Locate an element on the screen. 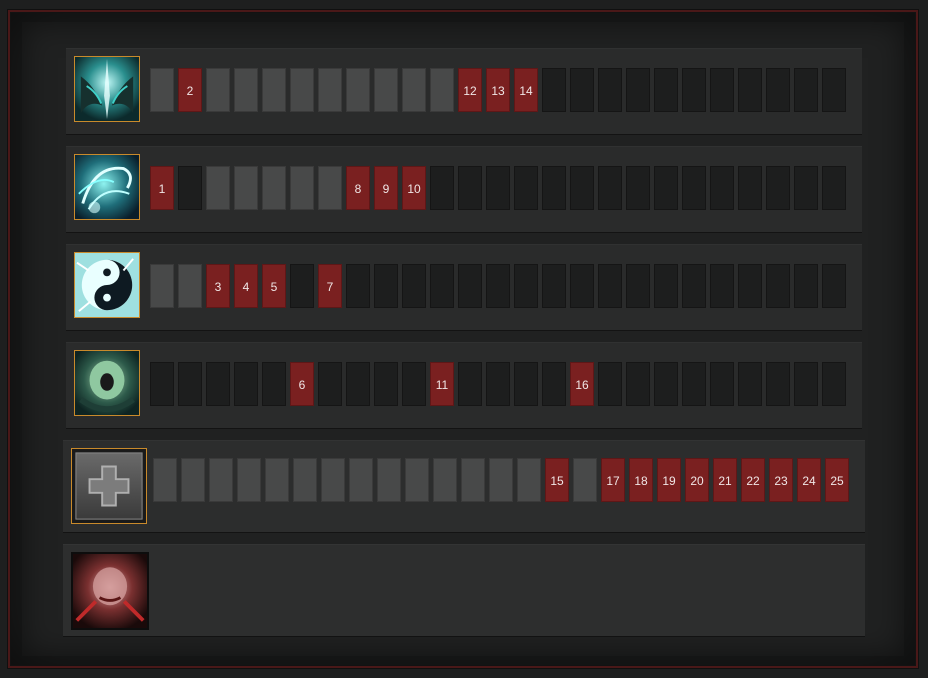 The image size is (928, 678). red-face-icon is located at coordinates (110, 591).